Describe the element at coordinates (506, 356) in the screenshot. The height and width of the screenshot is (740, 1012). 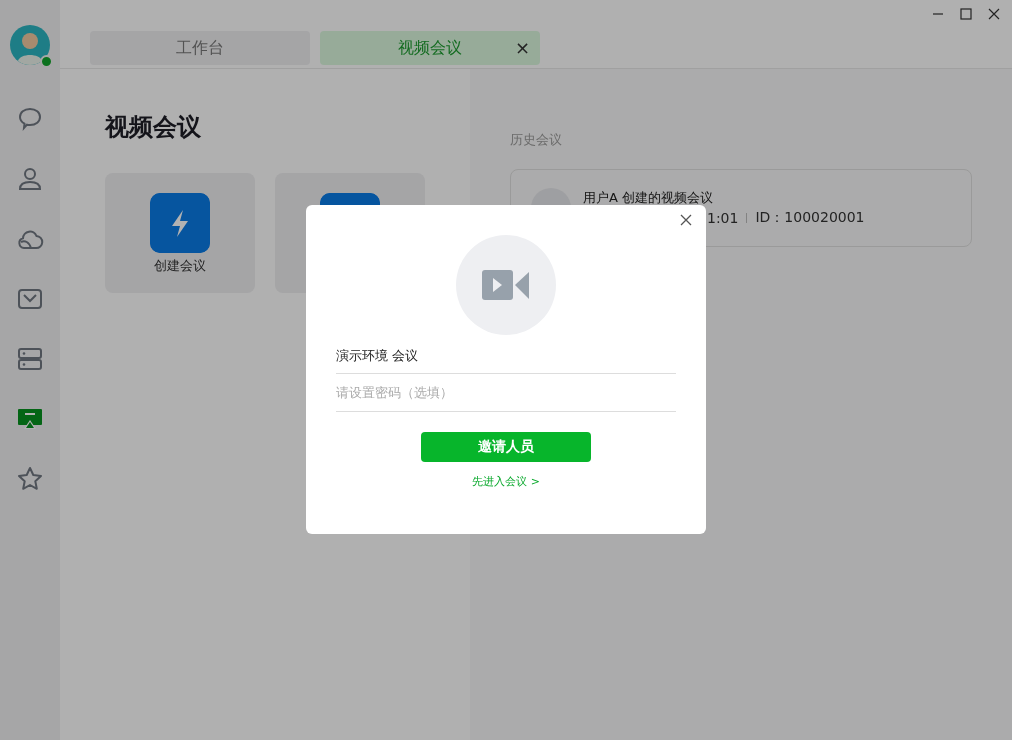
I see `meeting-name-field: 演示环境 会议` at that location.